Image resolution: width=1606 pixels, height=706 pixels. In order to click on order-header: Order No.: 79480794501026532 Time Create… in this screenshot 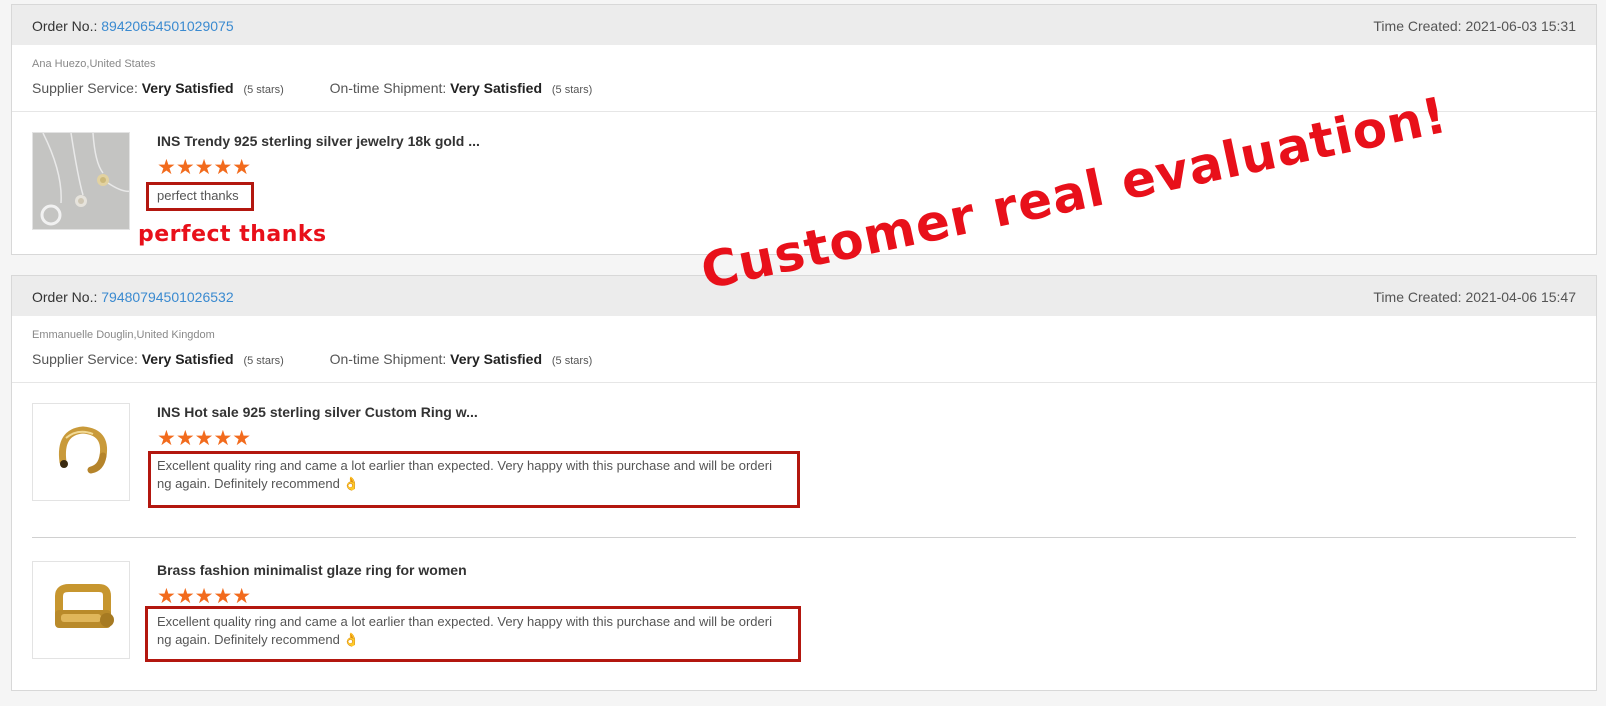, I will do `click(804, 296)`.